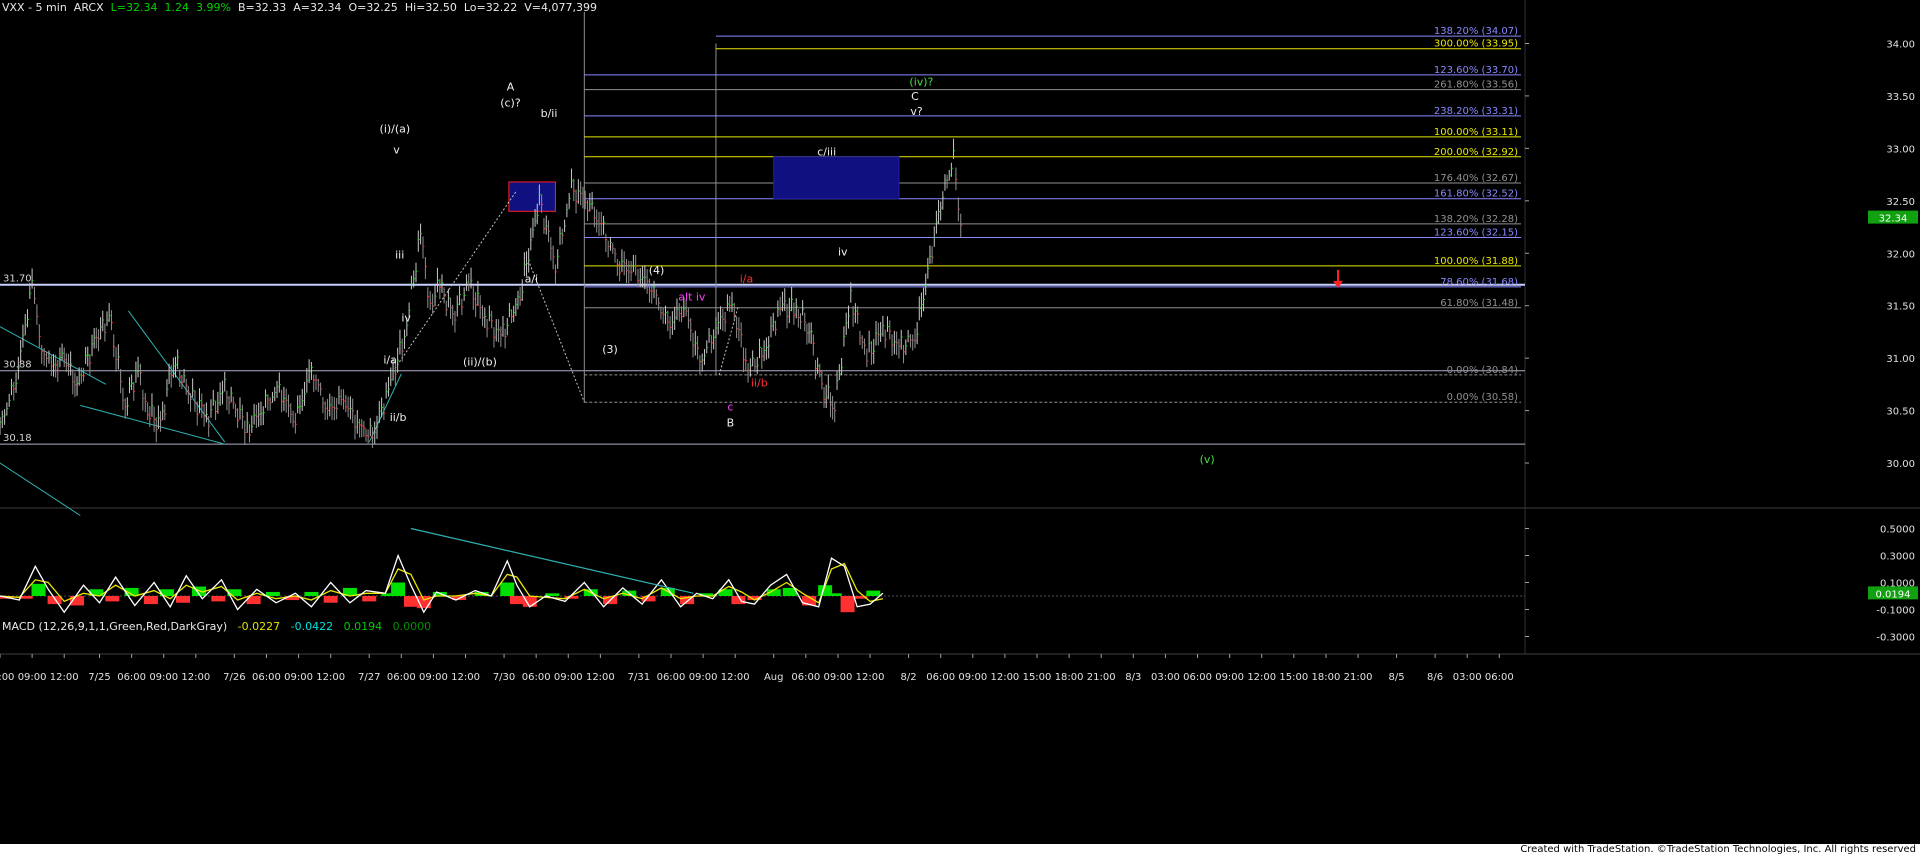 This screenshot has width=1920, height=857. Describe the element at coordinates (369, 677) in the screenshot. I see `time-axis-label: 7/27` at that location.